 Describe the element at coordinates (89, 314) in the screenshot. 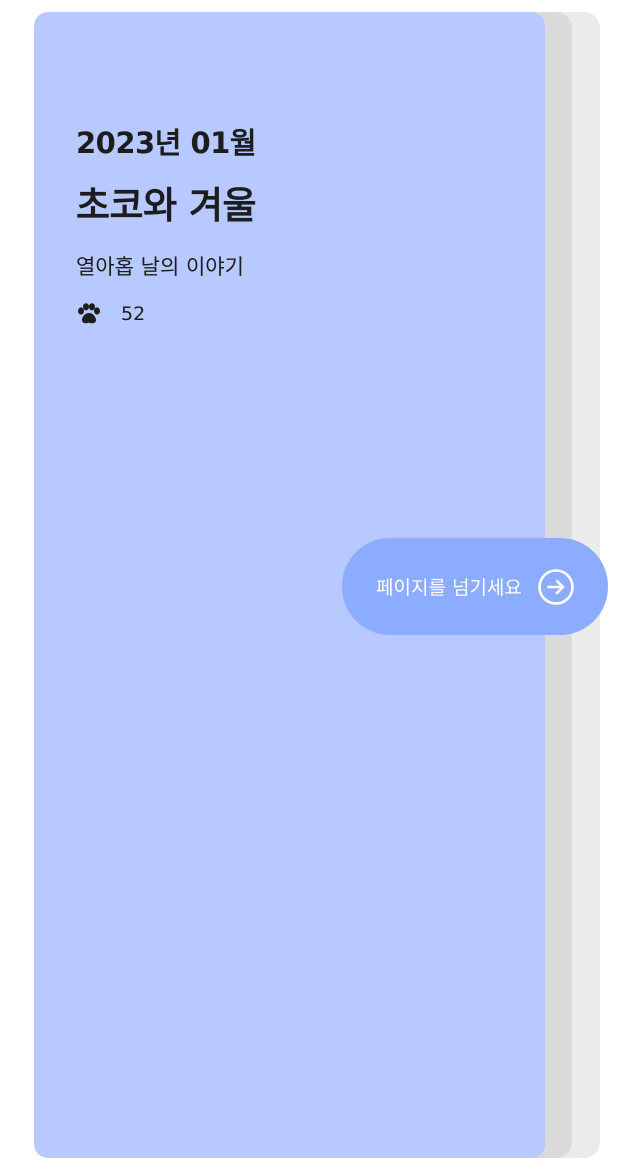

I see `paw-icon` at that location.